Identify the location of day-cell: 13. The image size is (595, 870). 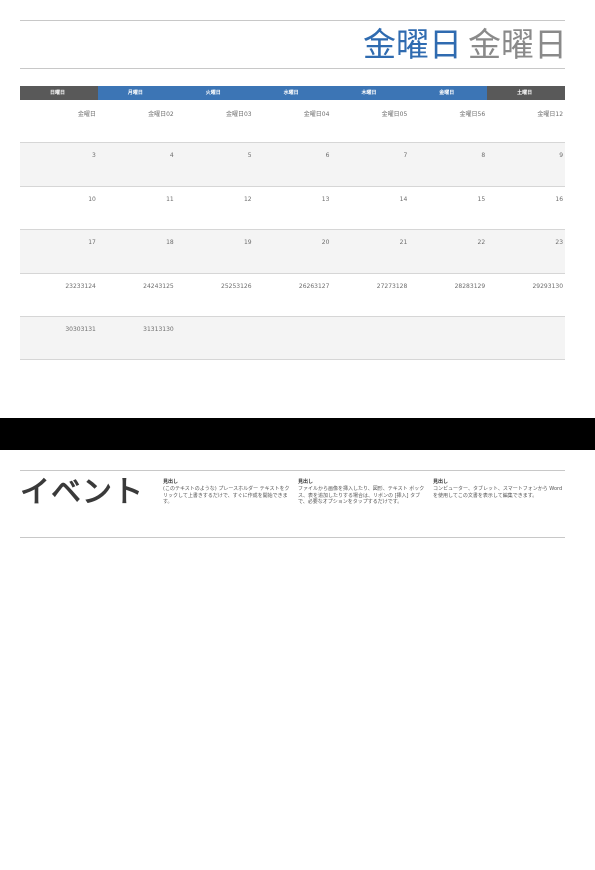
(325, 199).